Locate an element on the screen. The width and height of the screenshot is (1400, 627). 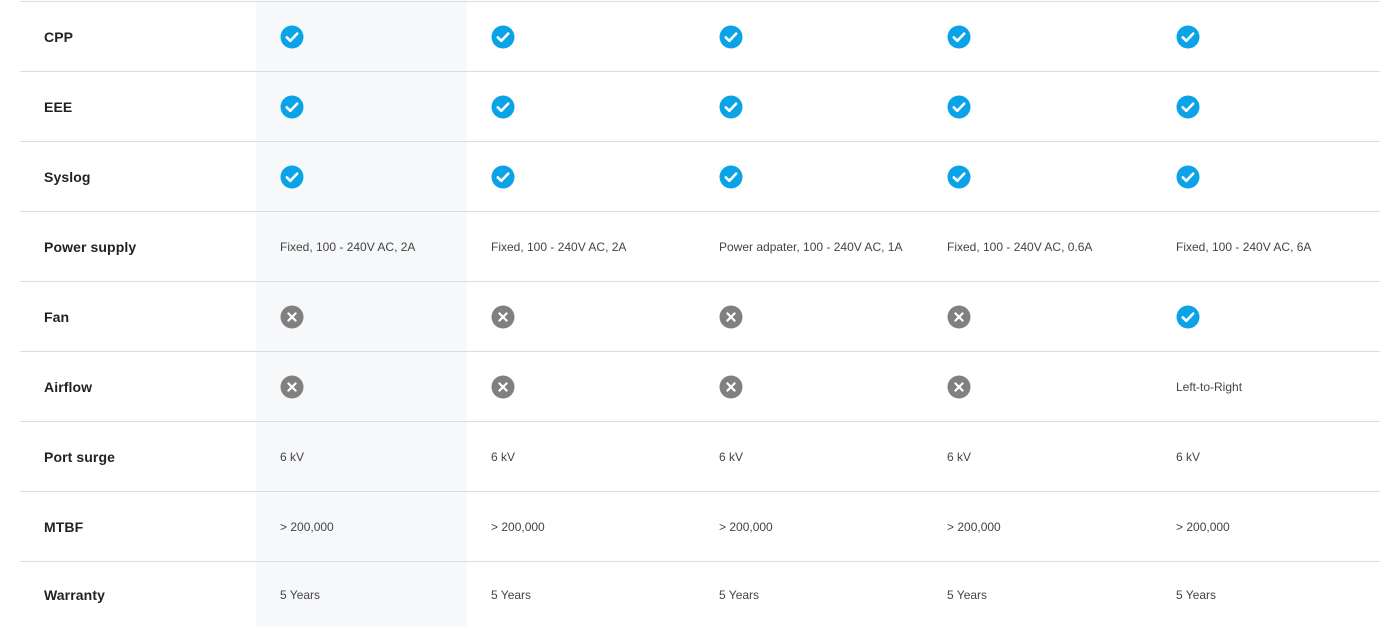
row-label: Warranty is located at coordinates (74, 594).